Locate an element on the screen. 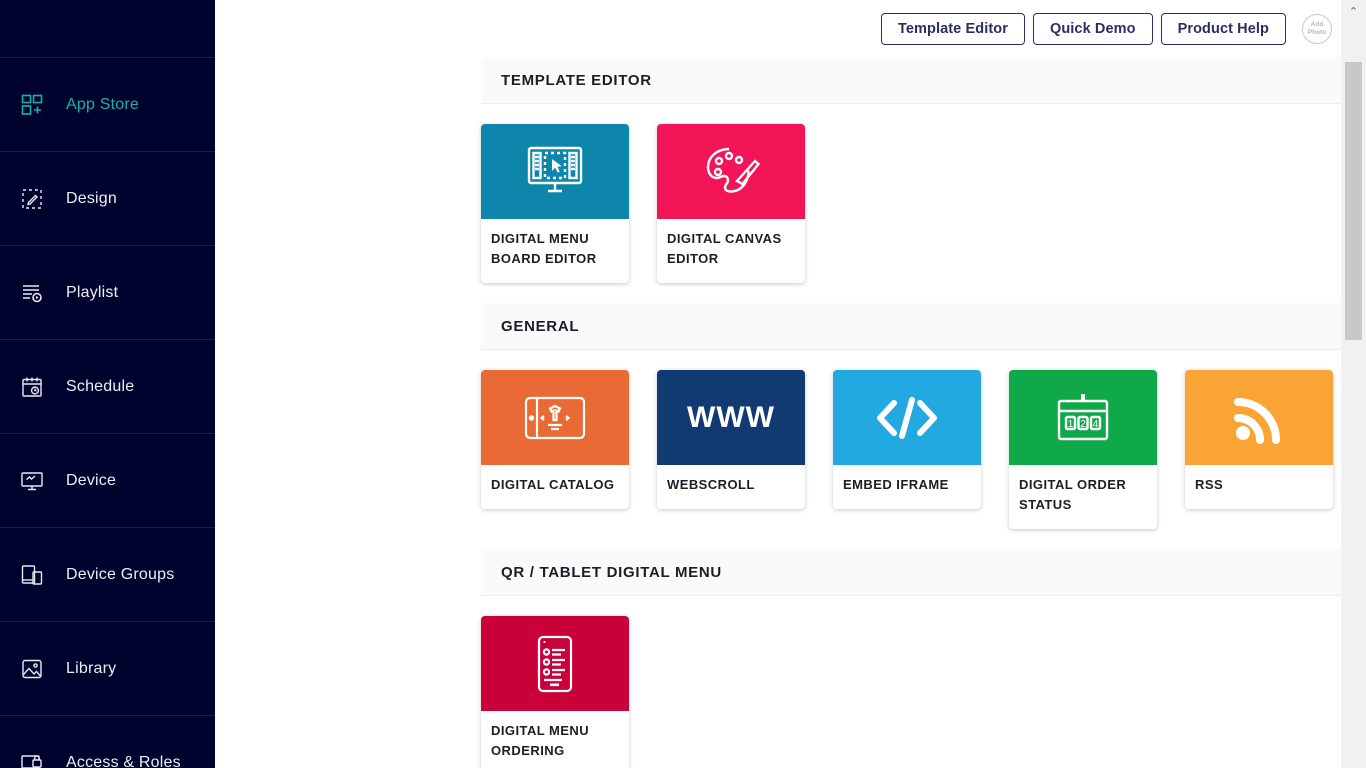 The image size is (1366, 768). tile-label: DIGITAL MENU BOARD EDITOR is located at coordinates (544, 248).